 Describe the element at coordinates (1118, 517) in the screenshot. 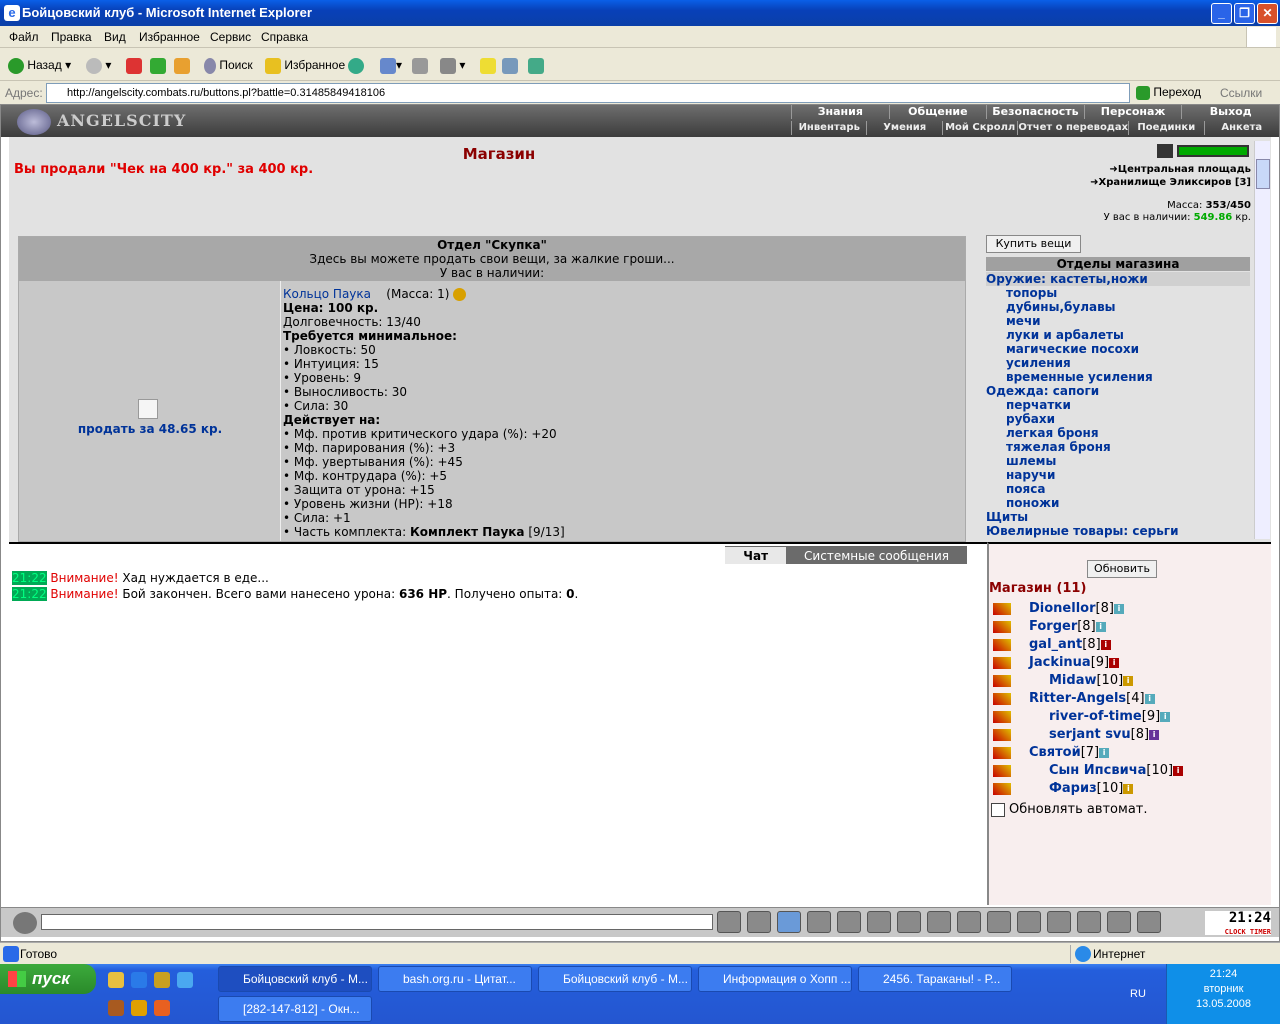

I see `department-link: Щиты` at that location.